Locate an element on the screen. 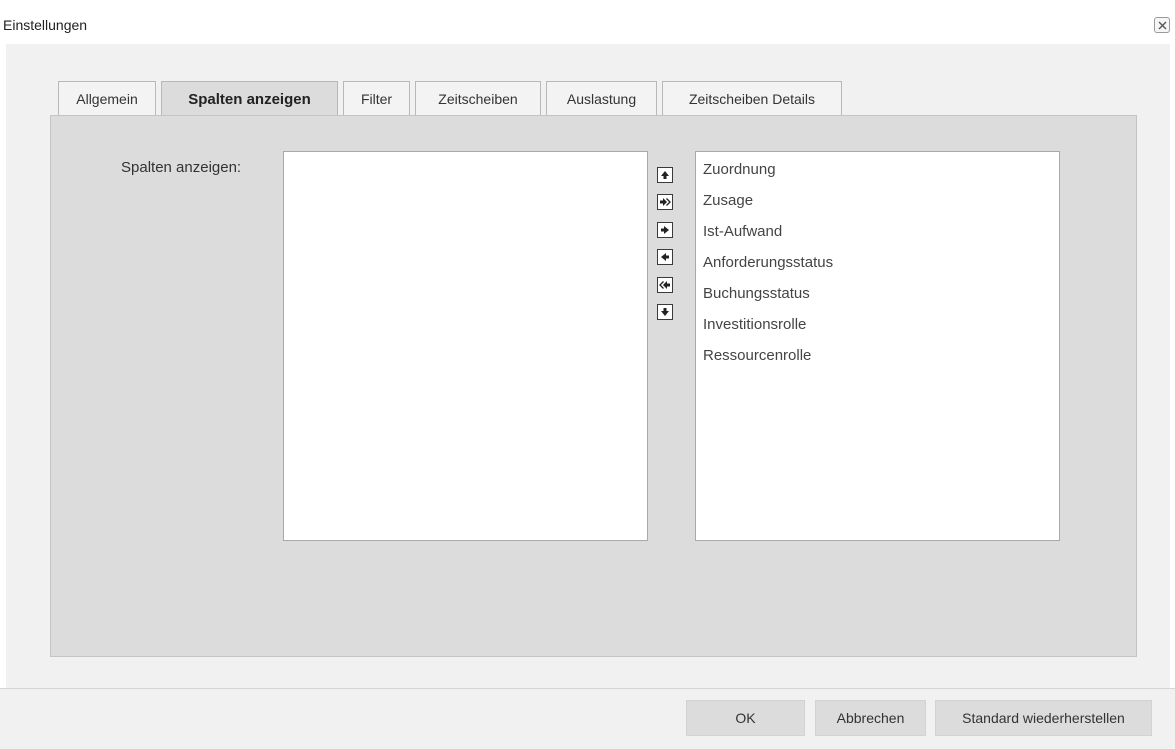 Image resolution: width=1175 pixels, height=749 pixels. restore-defaults-button: Standard wiederherstellen is located at coordinates (1043, 718).